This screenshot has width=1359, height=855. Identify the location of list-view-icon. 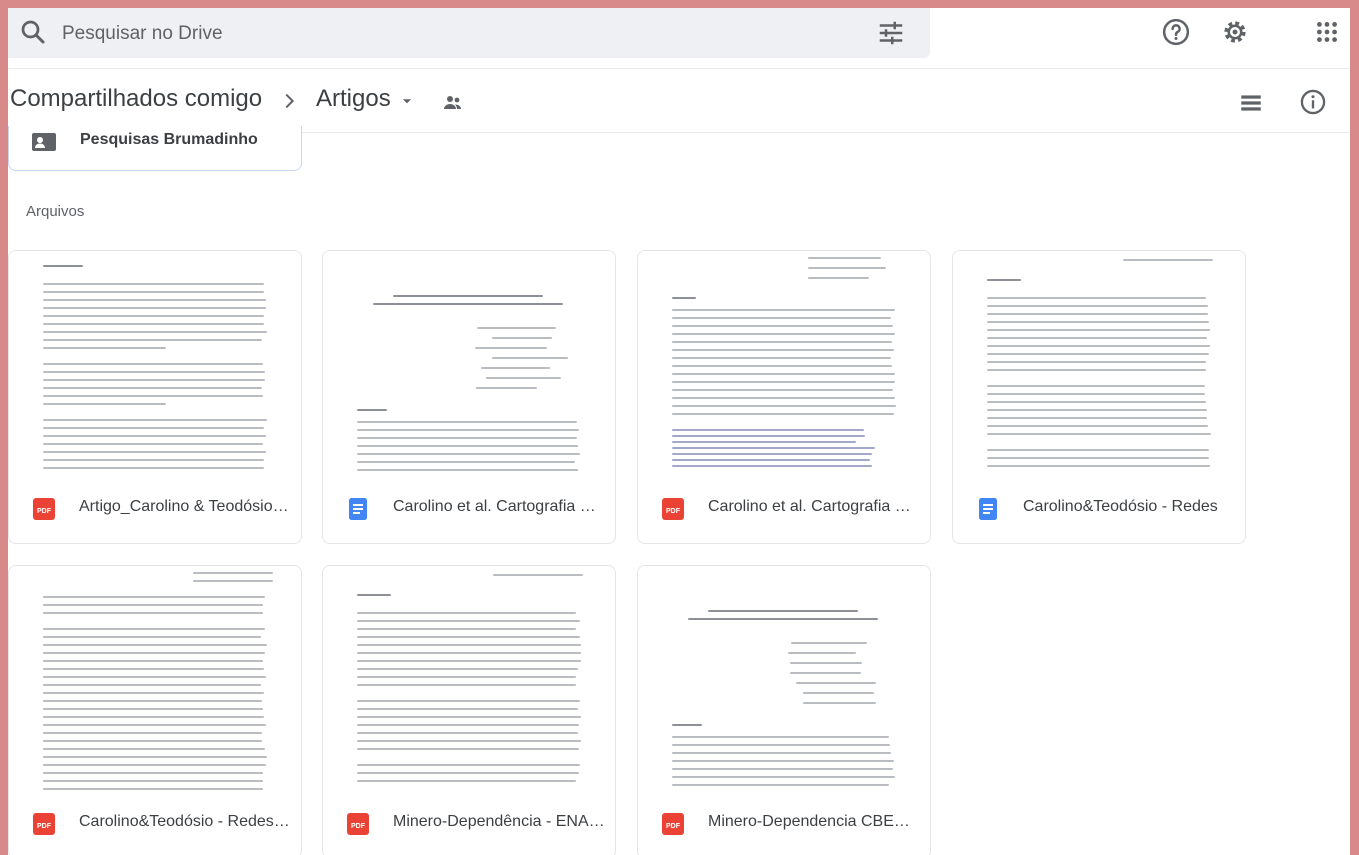
(1251, 103).